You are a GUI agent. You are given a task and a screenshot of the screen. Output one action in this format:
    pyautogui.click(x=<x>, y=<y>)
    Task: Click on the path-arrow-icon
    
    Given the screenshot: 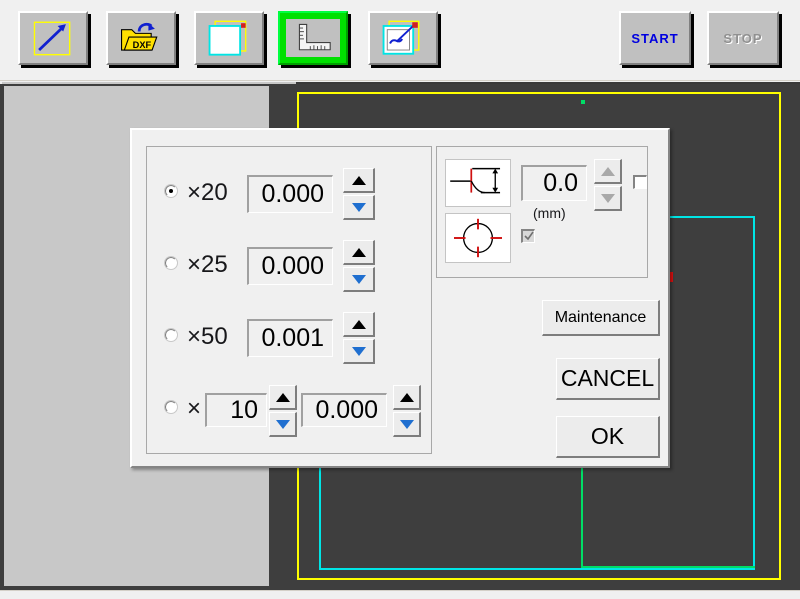 What is the action you would take?
    pyautogui.click(x=401, y=37)
    